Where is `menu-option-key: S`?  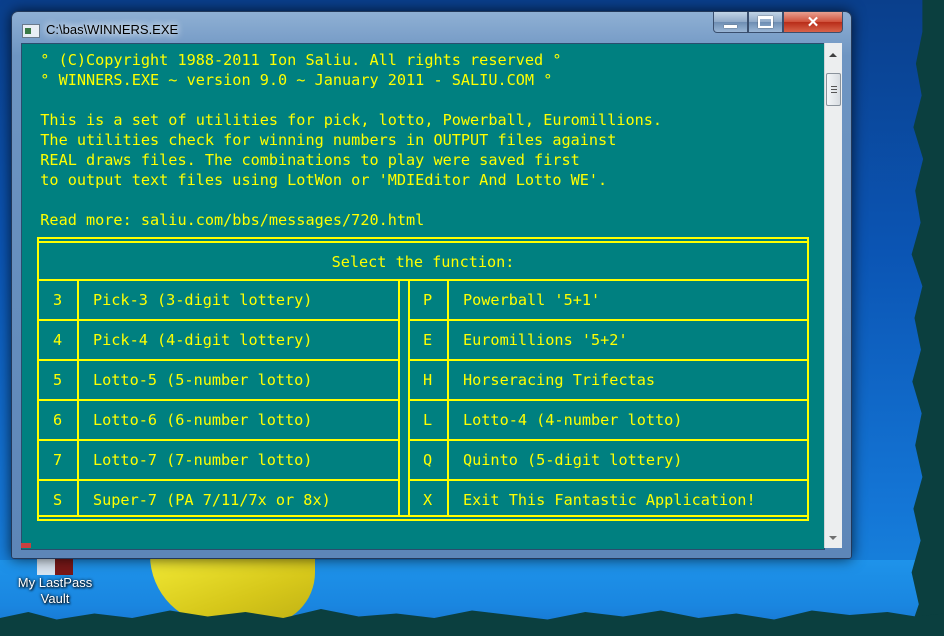 menu-option-key: S is located at coordinates (57, 500).